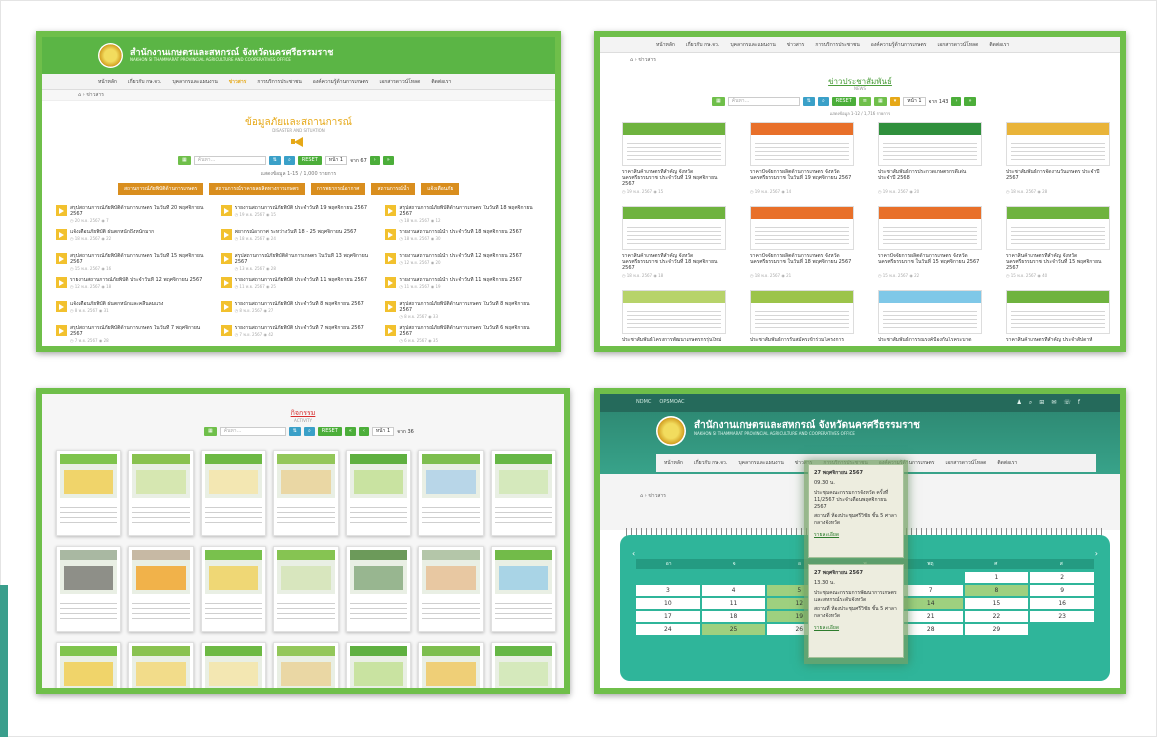 This screenshot has width=1157, height=737. Describe the element at coordinates (733, 629) in the screenshot. I see `calendar-day: 25` at that location.